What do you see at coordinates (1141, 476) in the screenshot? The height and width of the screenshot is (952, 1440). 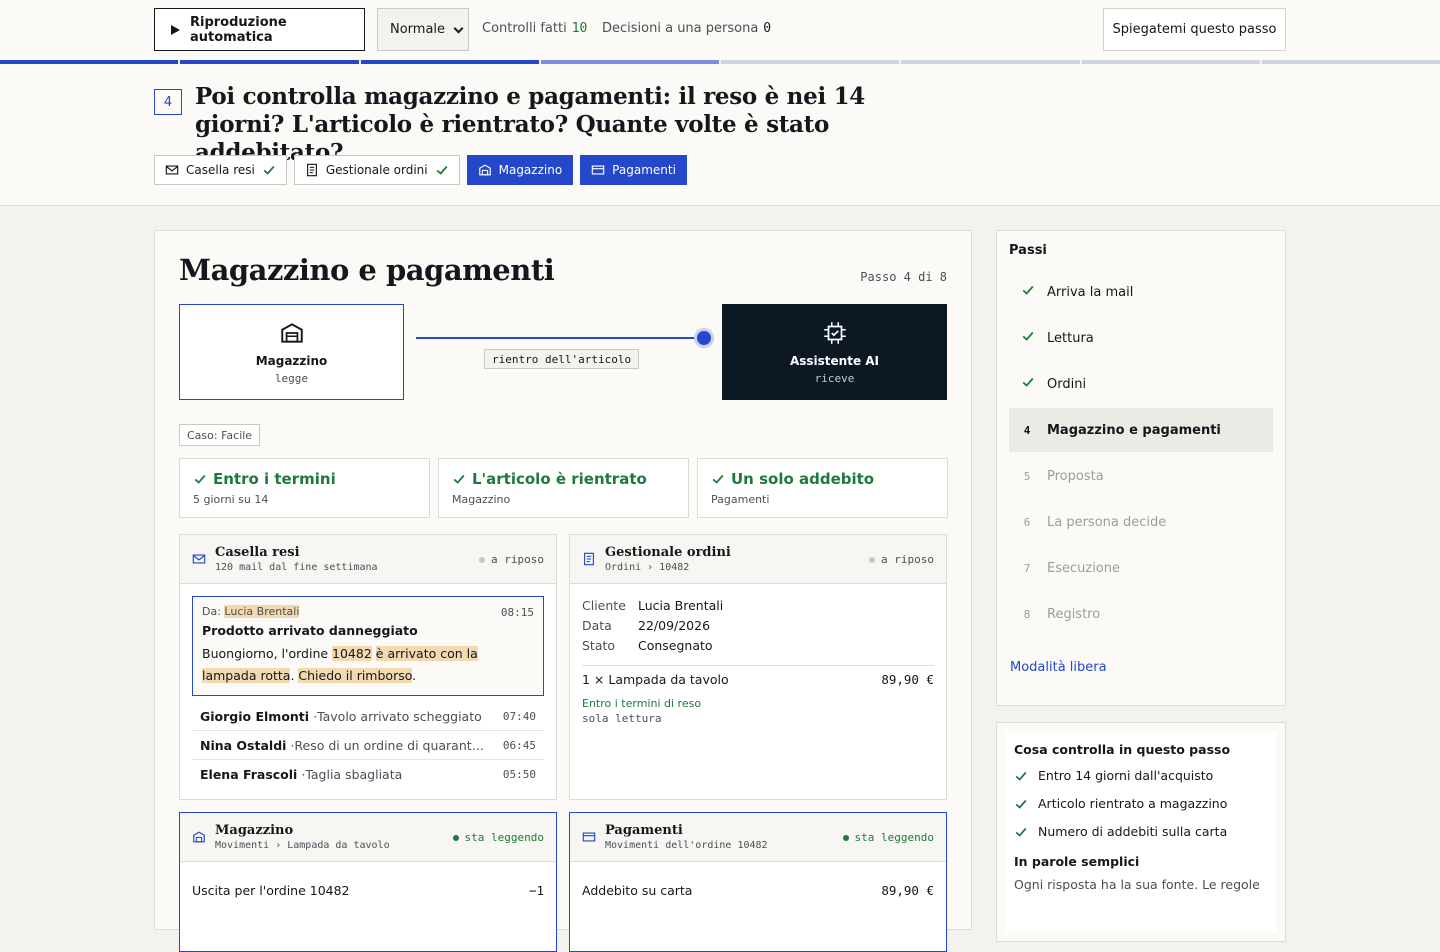 I see `sidebar-step-5: 5 Proposta` at bounding box center [1141, 476].